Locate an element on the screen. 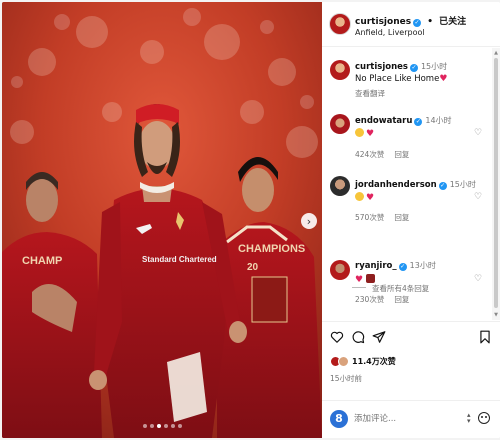 Image resolution: width=500 pixels, height=440 pixels. resize-stepper-icon: ▴ ▾ is located at coordinates (469, 418).